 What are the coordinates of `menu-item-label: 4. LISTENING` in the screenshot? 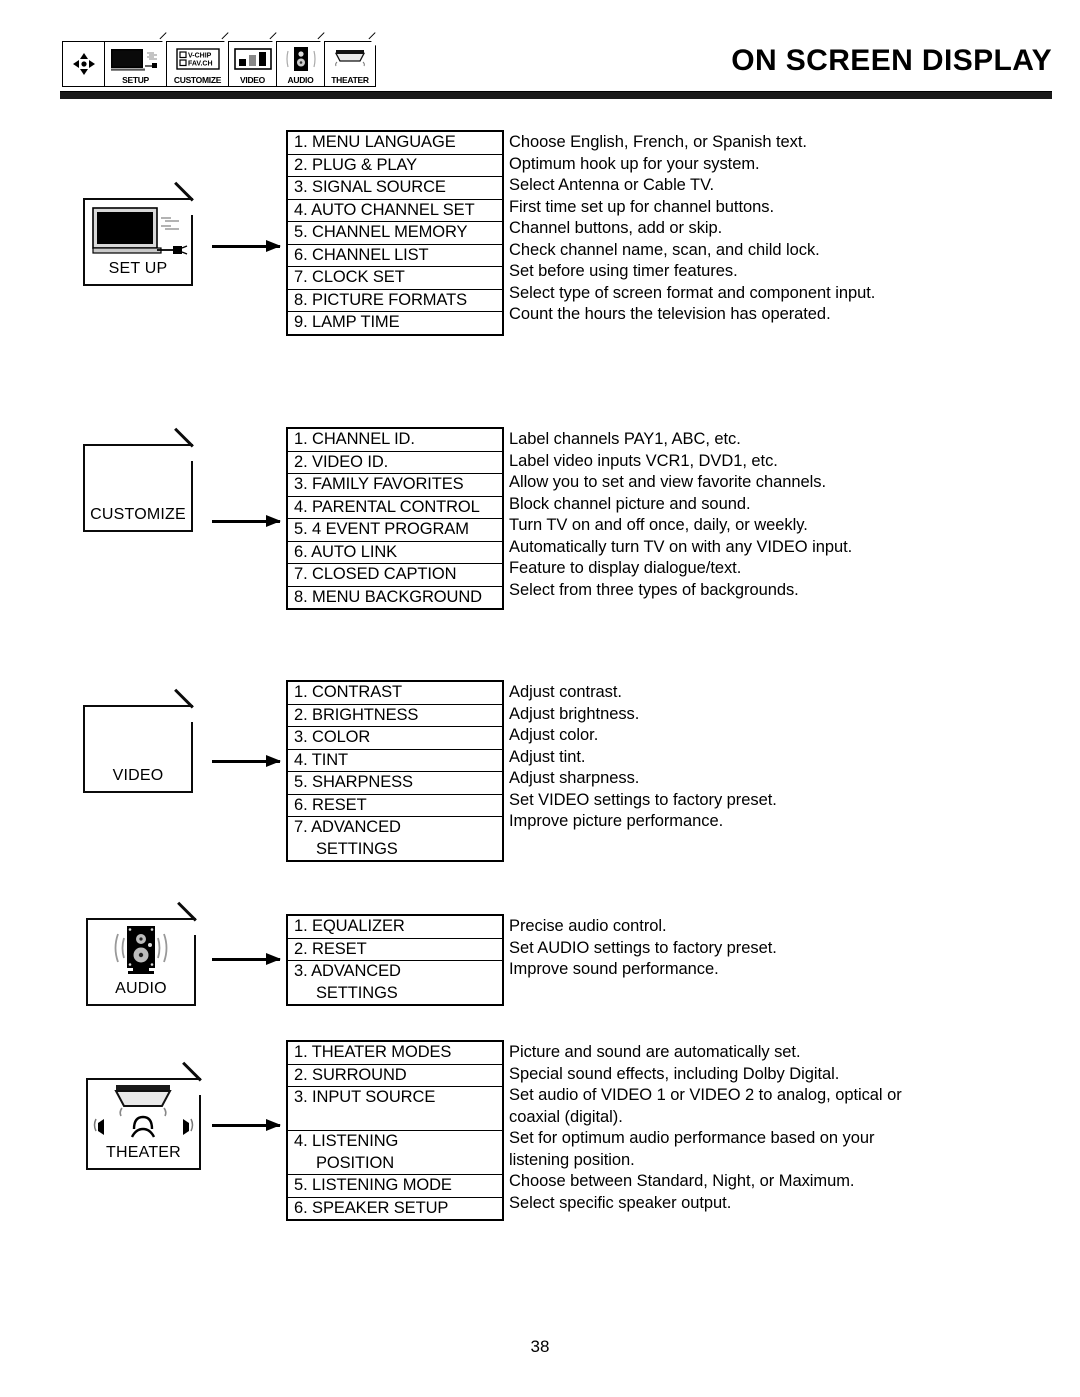 It's located at (346, 1141).